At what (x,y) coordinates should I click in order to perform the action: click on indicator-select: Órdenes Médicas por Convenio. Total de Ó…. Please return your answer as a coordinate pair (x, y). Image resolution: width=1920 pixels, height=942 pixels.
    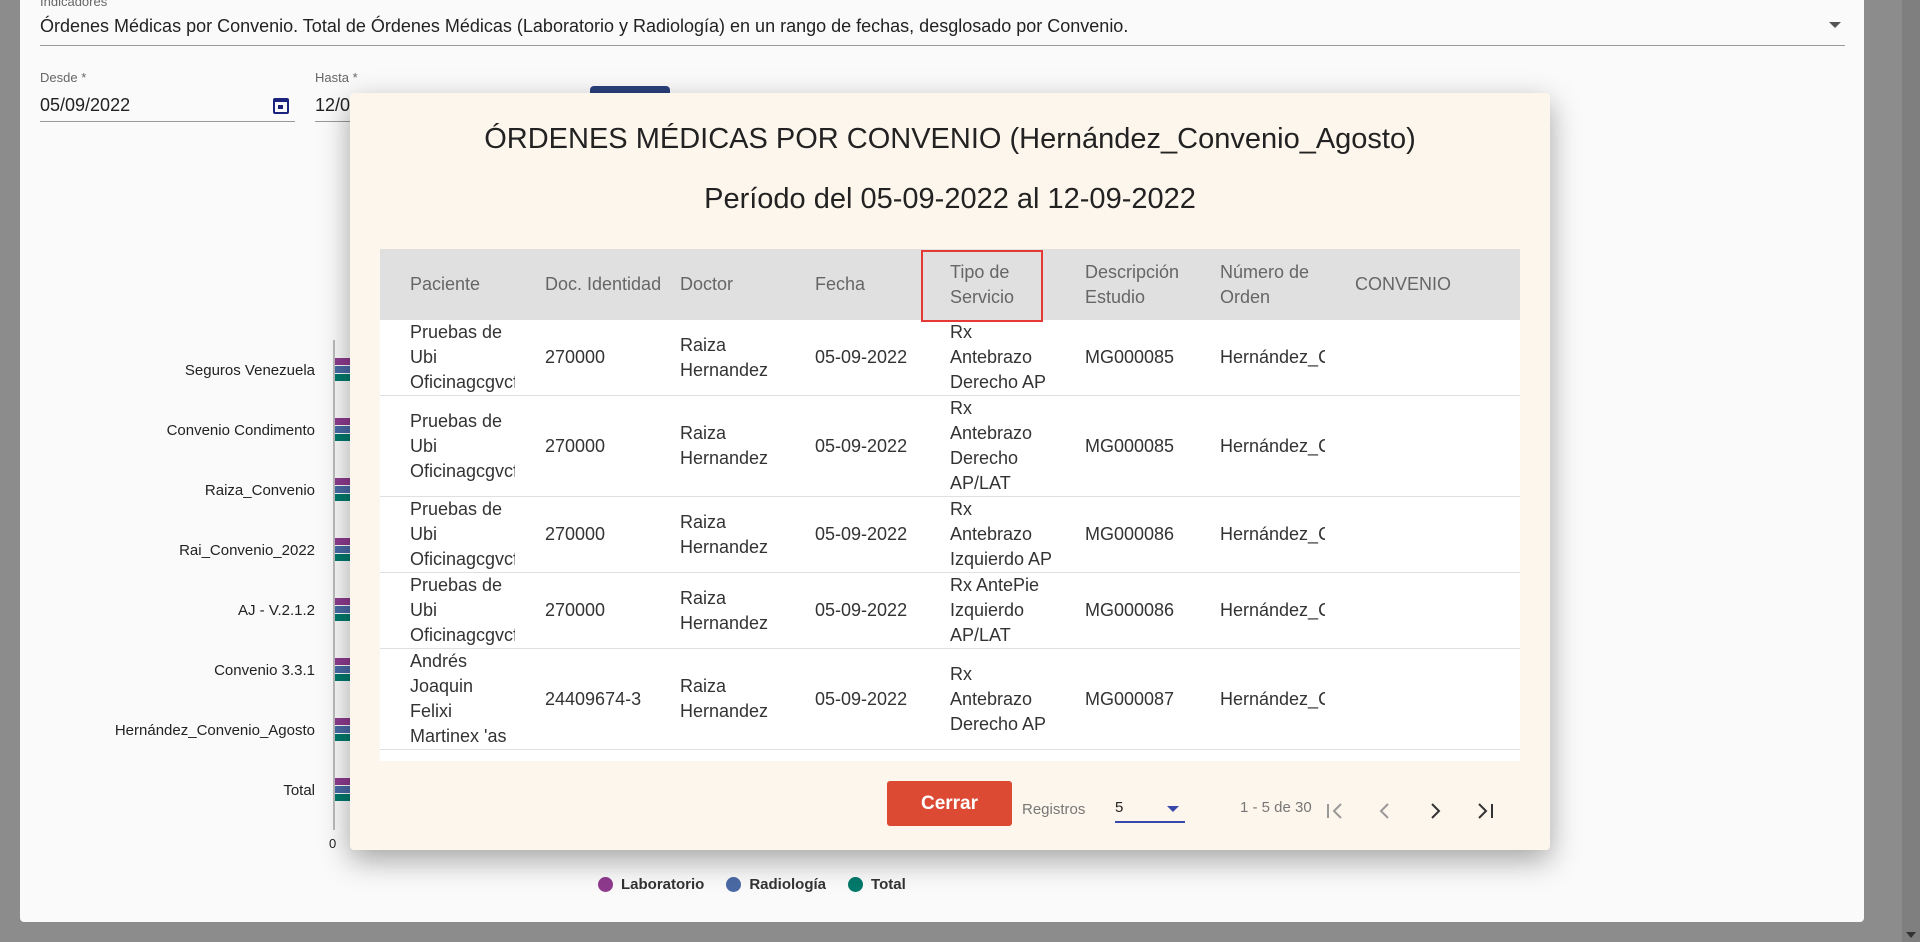
    Looking at the image, I should click on (942, 29).